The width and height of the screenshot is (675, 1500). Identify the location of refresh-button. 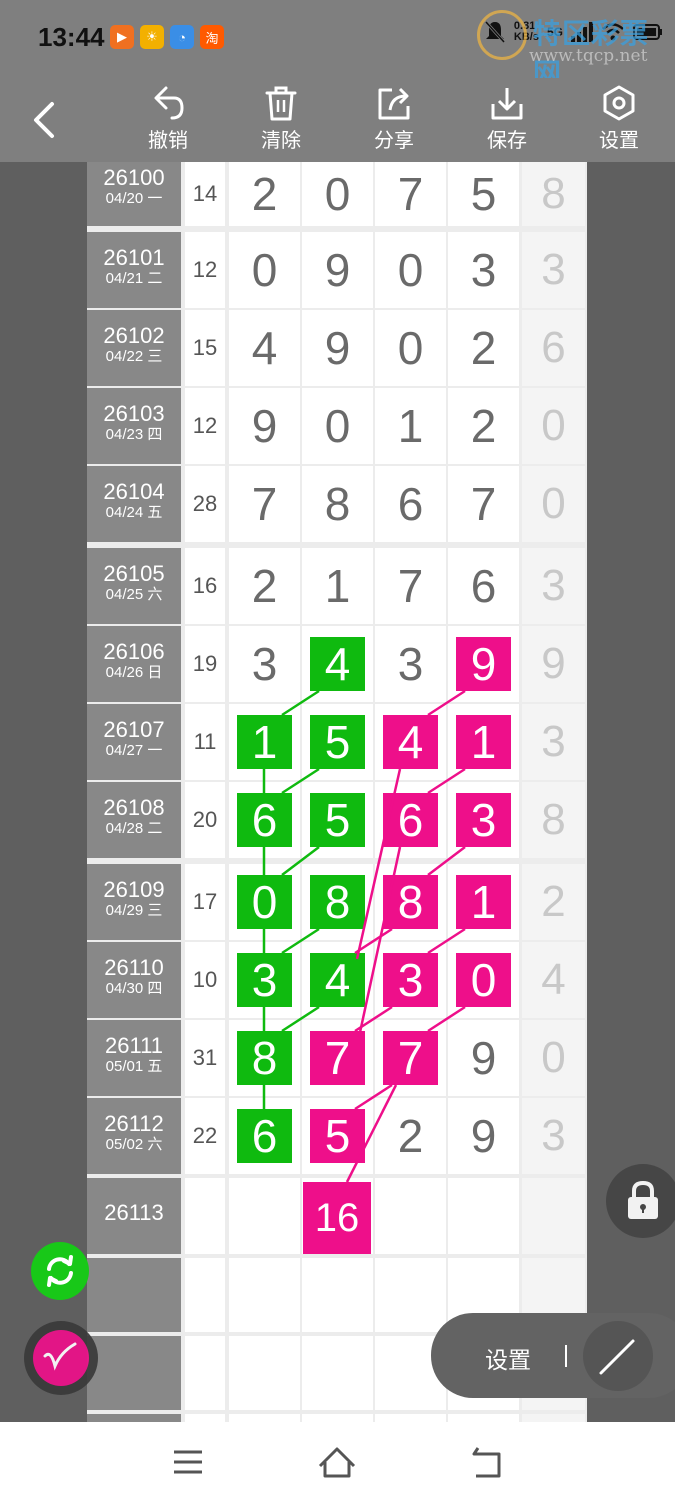
(60, 1271).